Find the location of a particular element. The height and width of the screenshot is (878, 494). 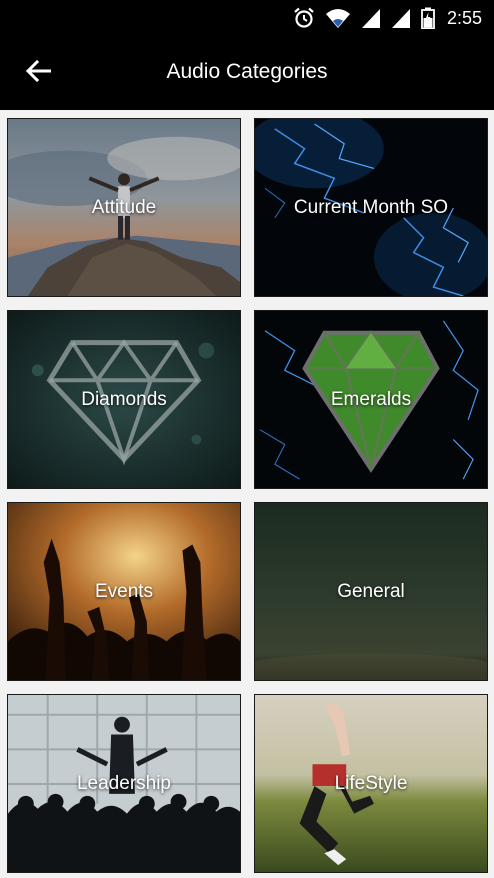

category-tile-emeralds: Emeralds is located at coordinates (371, 399).